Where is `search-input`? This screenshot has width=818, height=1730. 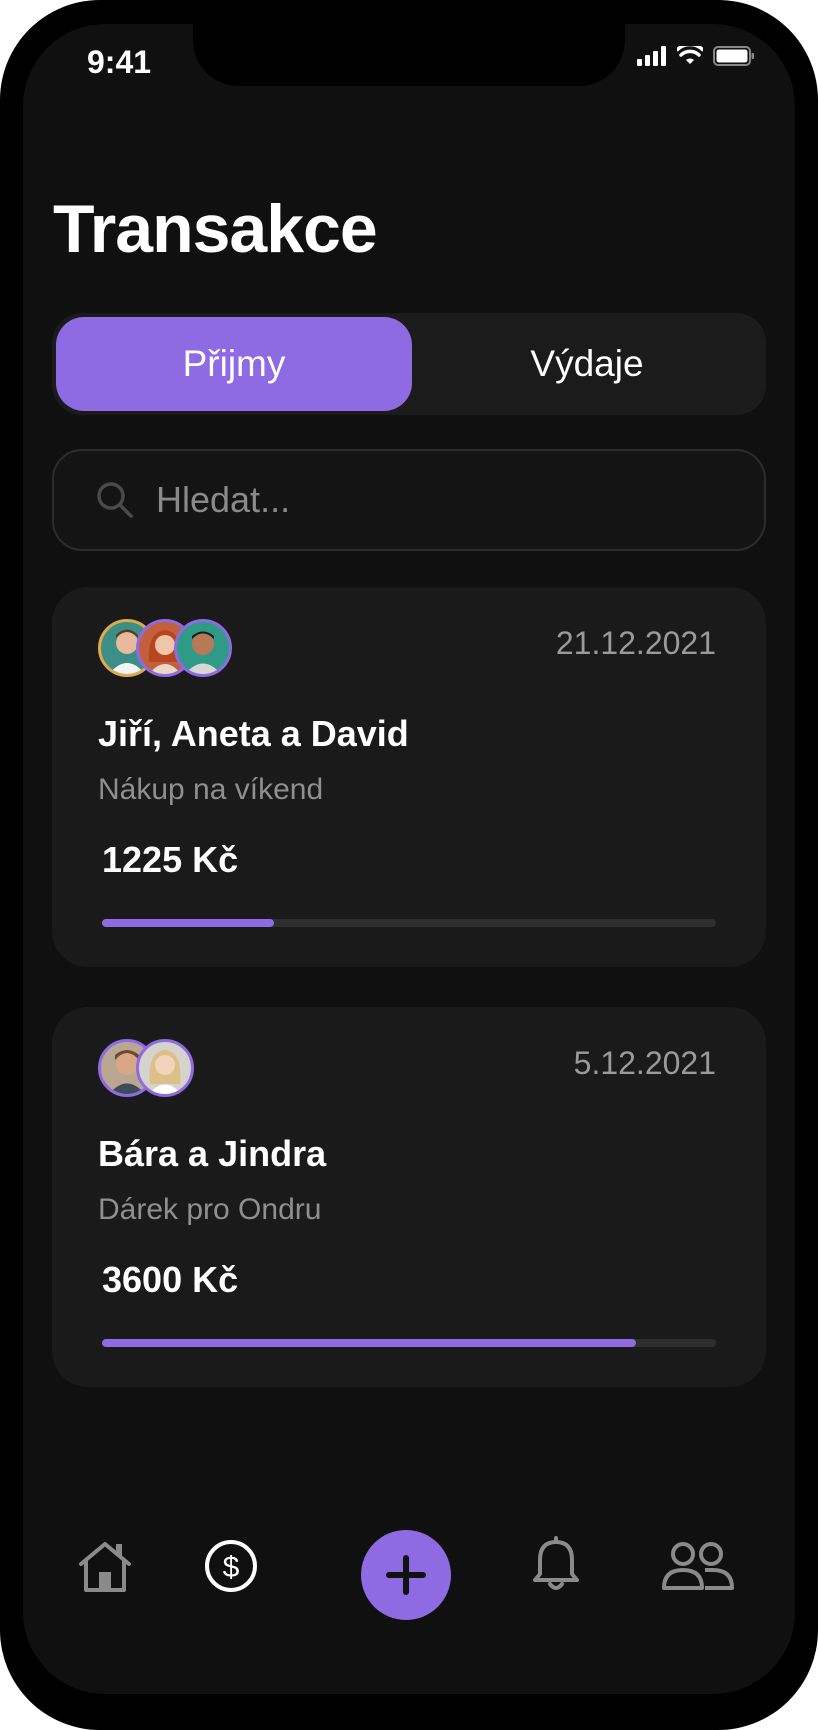
search-input is located at coordinates (436, 500).